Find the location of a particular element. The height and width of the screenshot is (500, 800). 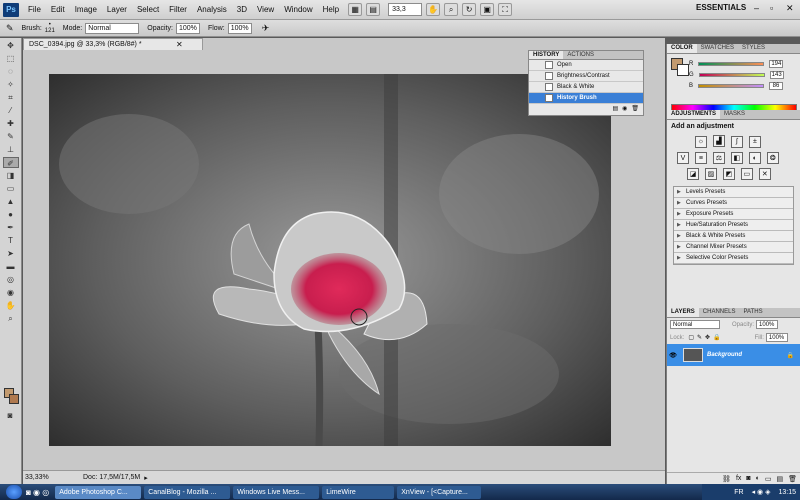

tab-styles: STYLES is located at coordinates (753, 48).